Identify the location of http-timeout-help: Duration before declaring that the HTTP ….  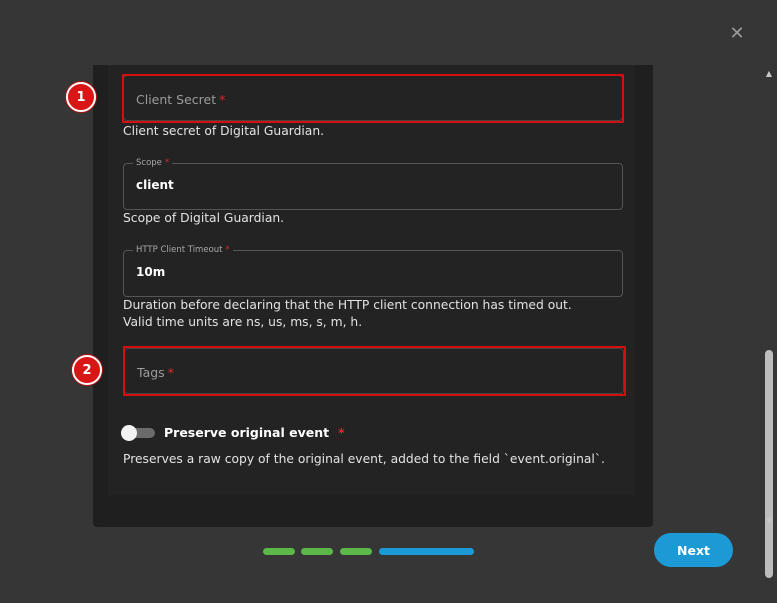
(347, 314).